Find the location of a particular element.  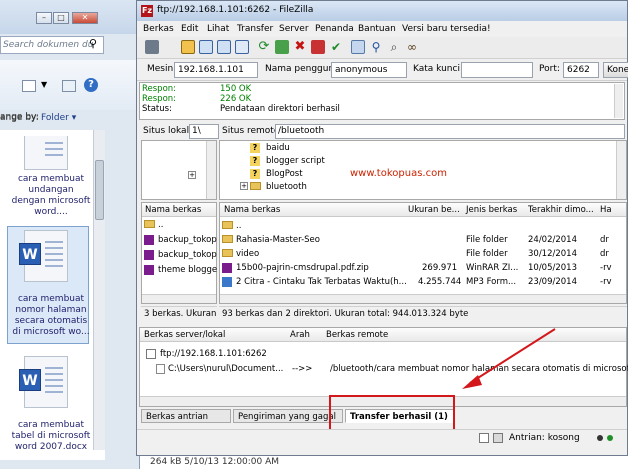

local-tree: + is located at coordinates (179, 170).